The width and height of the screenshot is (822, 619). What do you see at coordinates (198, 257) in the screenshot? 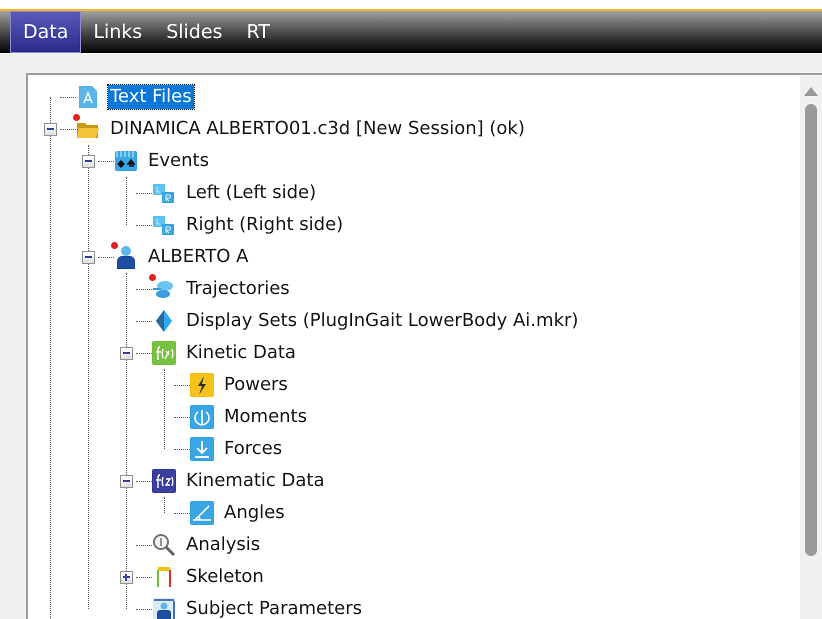
I see `tree-item: ALBERTO A` at bounding box center [198, 257].